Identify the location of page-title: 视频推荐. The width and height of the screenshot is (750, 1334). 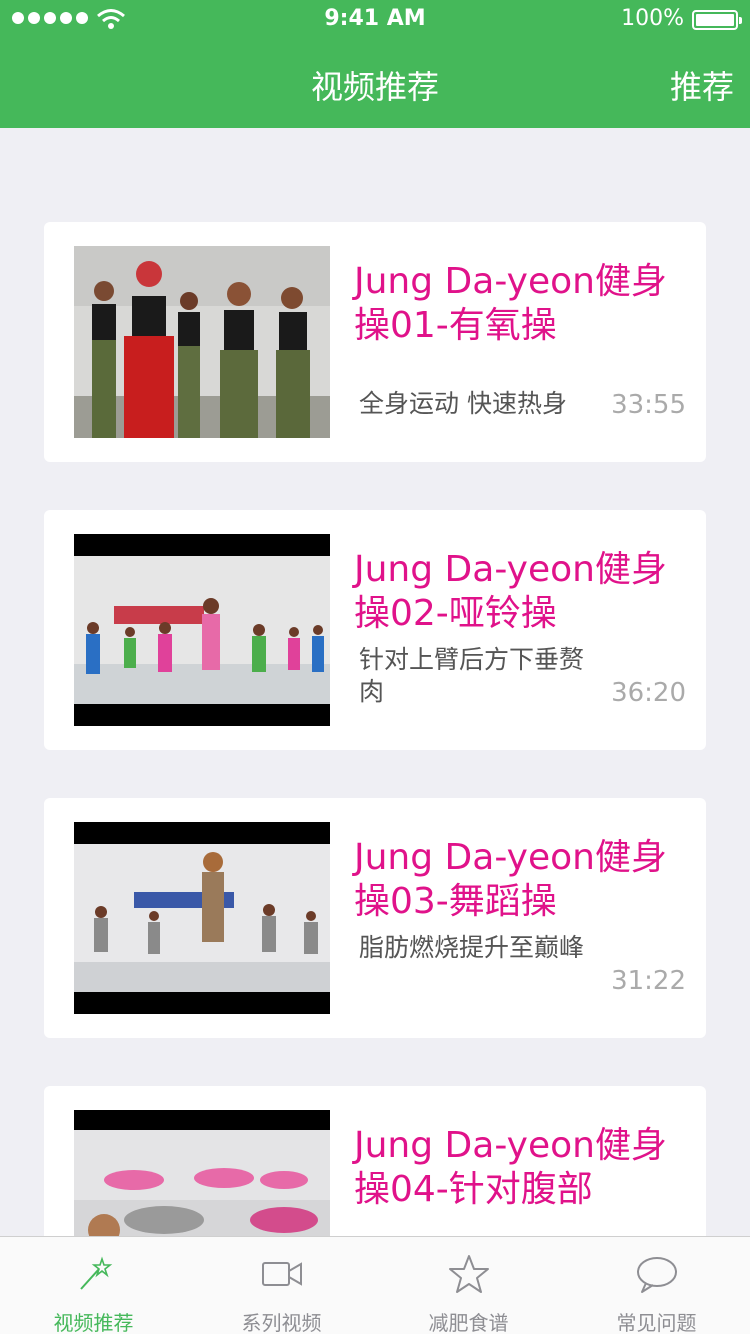
(374, 87).